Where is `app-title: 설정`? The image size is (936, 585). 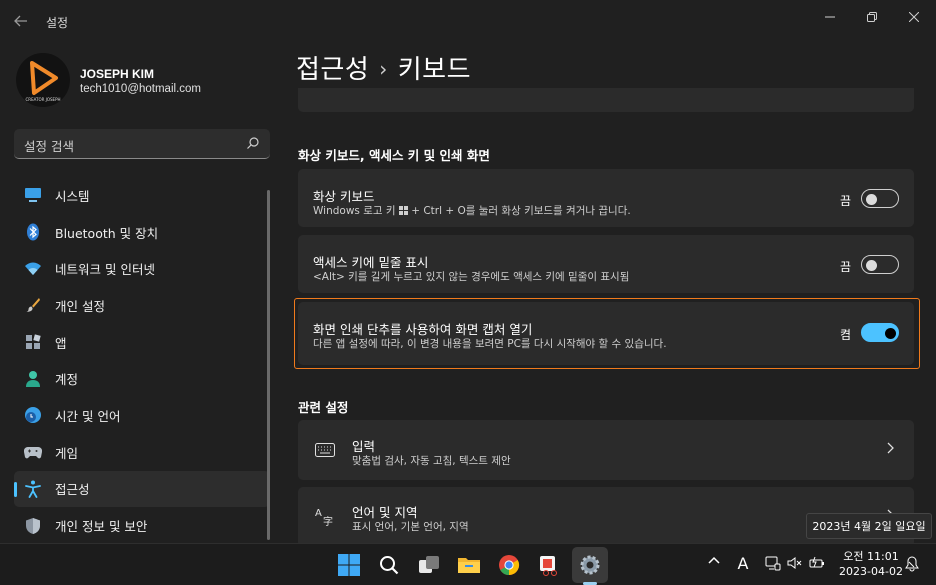 app-title: 설정 is located at coordinates (57, 23).